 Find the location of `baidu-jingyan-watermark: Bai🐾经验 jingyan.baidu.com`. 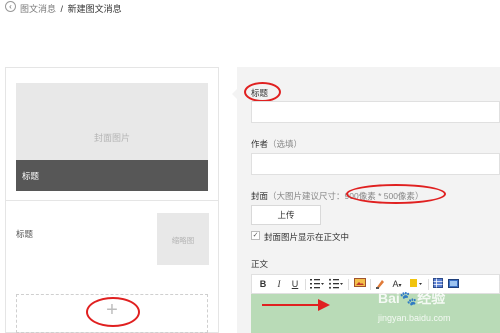

baidu-jingyan-watermark: Bai🐾经验 jingyan.baidu.com is located at coordinates (414, 306).